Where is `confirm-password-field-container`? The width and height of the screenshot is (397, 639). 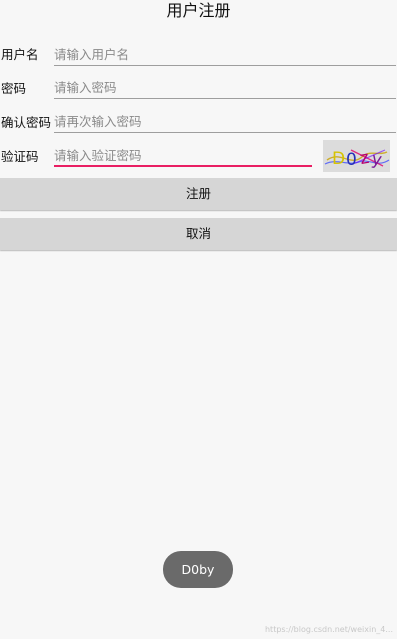
confirm-password-field-container is located at coordinates (225, 122).